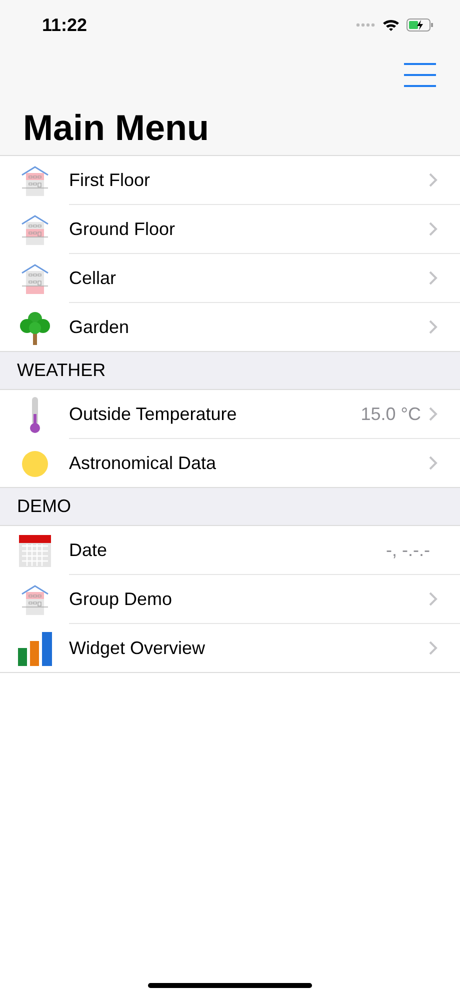 The height and width of the screenshot is (996, 460). Describe the element at coordinates (93, 278) in the screenshot. I see `item-label: Cellar` at that location.